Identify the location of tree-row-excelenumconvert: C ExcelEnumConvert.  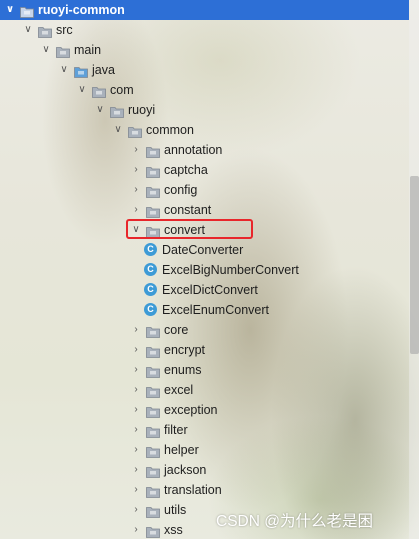
(204, 310).